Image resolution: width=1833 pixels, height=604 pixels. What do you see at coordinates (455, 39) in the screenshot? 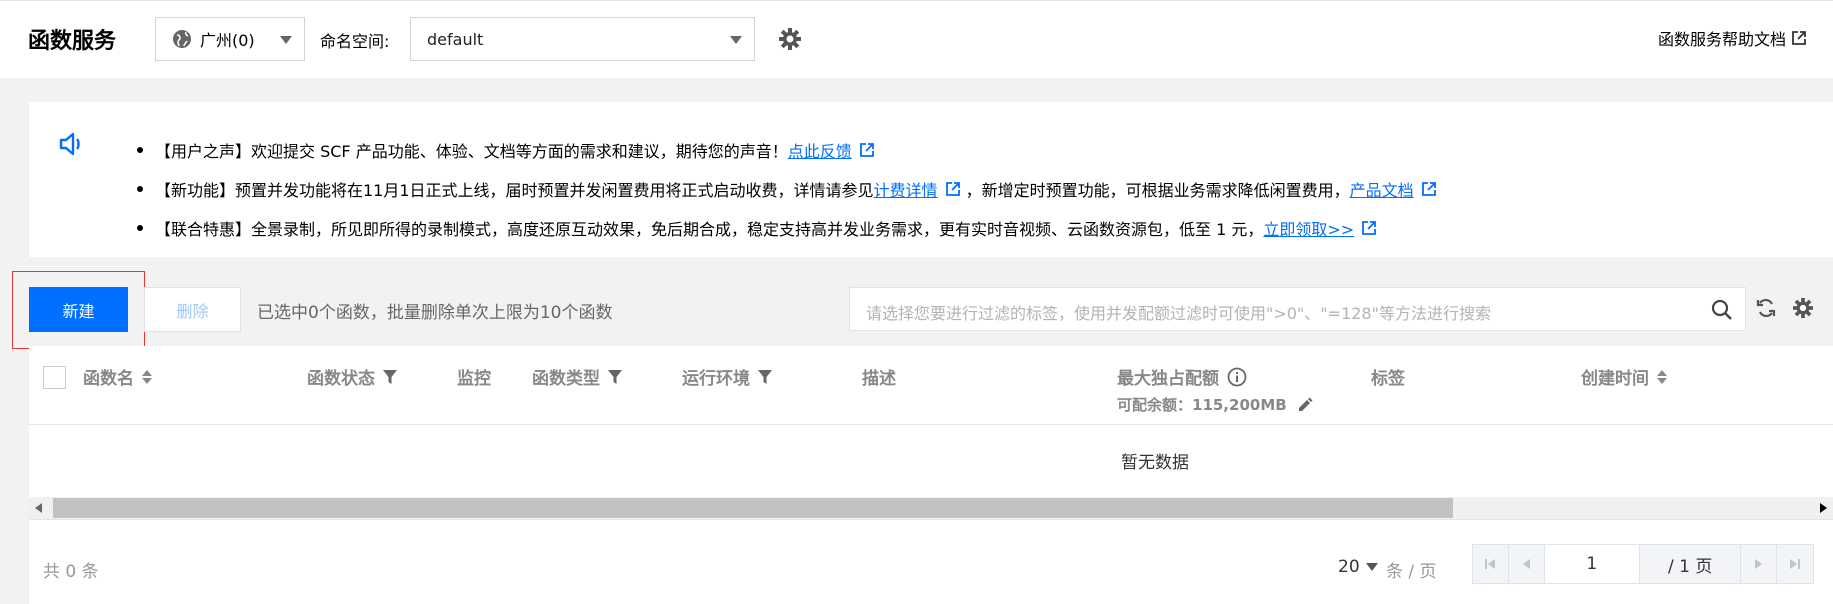
I see `namespace-value: default` at bounding box center [455, 39].